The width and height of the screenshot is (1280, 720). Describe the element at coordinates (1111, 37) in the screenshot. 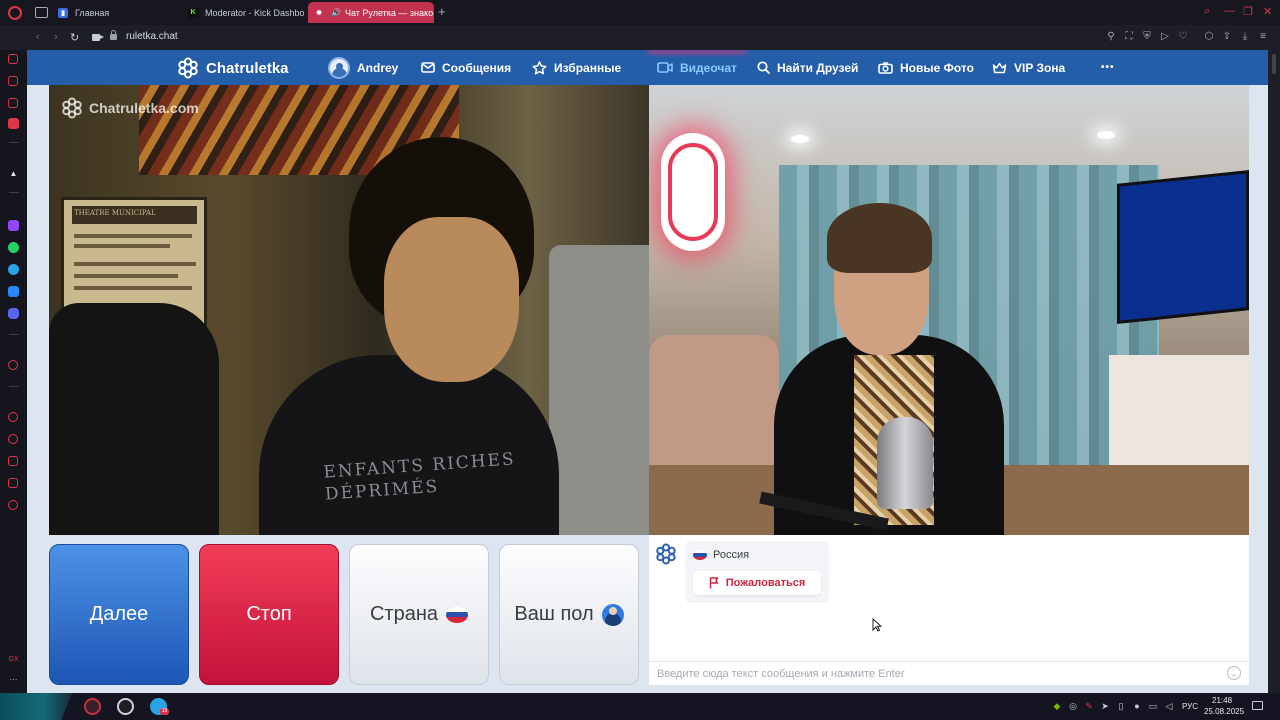

I see `pin-icon: ⚲` at that location.